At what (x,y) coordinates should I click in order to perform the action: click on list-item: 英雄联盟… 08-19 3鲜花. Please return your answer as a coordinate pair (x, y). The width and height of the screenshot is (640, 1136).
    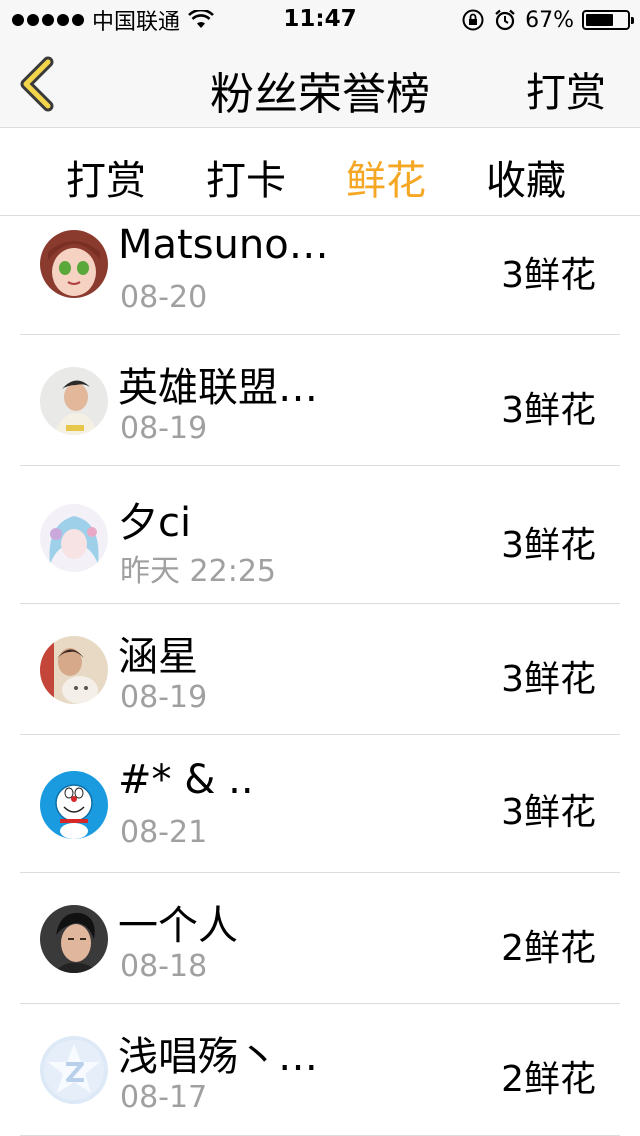
    Looking at the image, I should click on (320, 400).